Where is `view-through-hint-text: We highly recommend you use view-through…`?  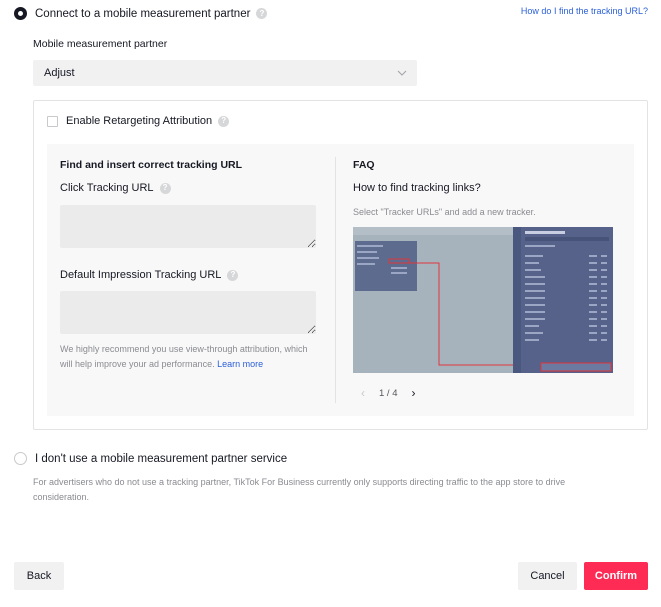
view-through-hint-text: We highly recommend you use view-through… is located at coordinates (184, 356).